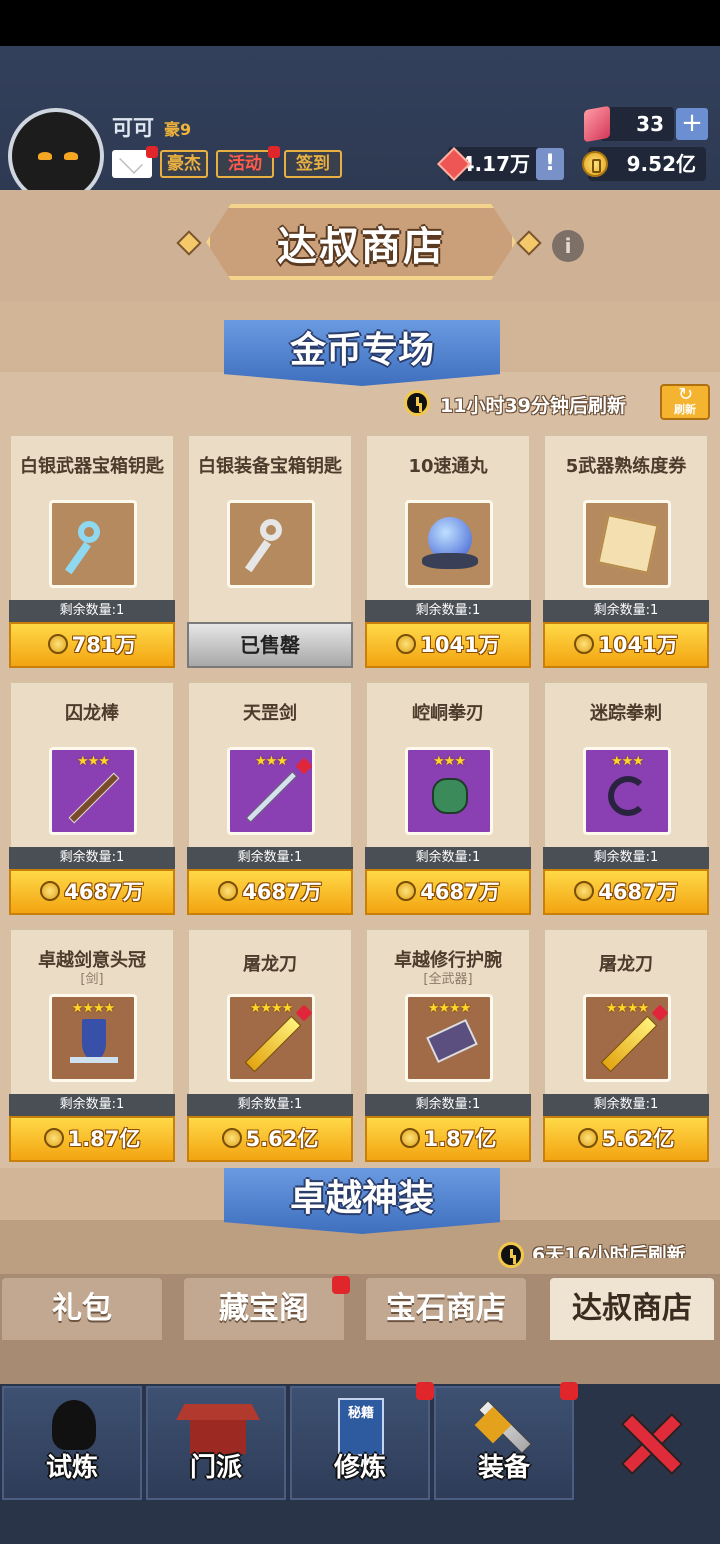 Image resolution: width=720 pixels, height=1544 pixels. What do you see at coordinates (178, 129) in the screenshot?
I see `vip-level: 豪9` at bounding box center [178, 129].